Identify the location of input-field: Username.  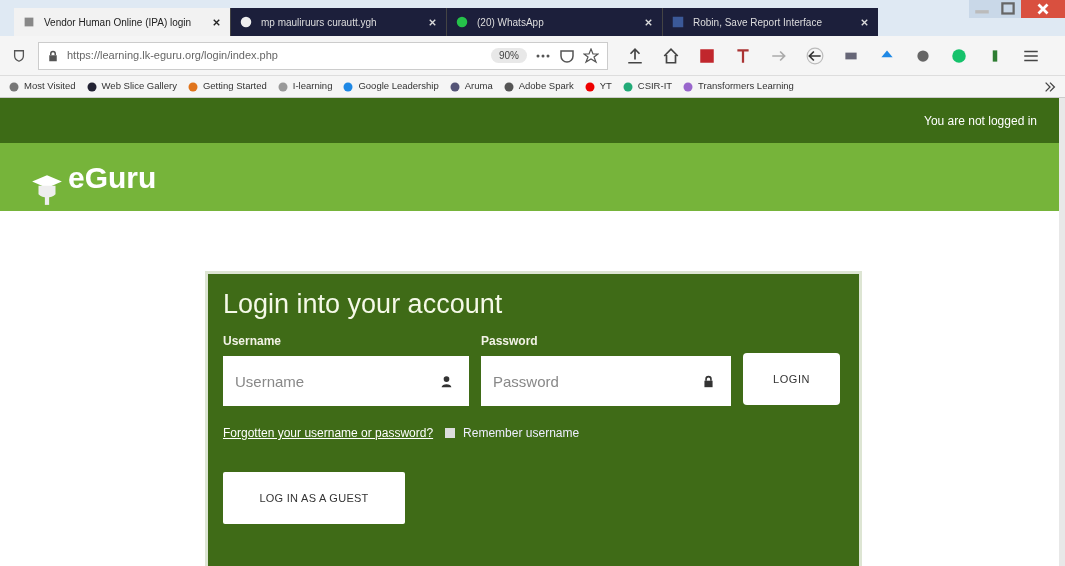
(346, 381).